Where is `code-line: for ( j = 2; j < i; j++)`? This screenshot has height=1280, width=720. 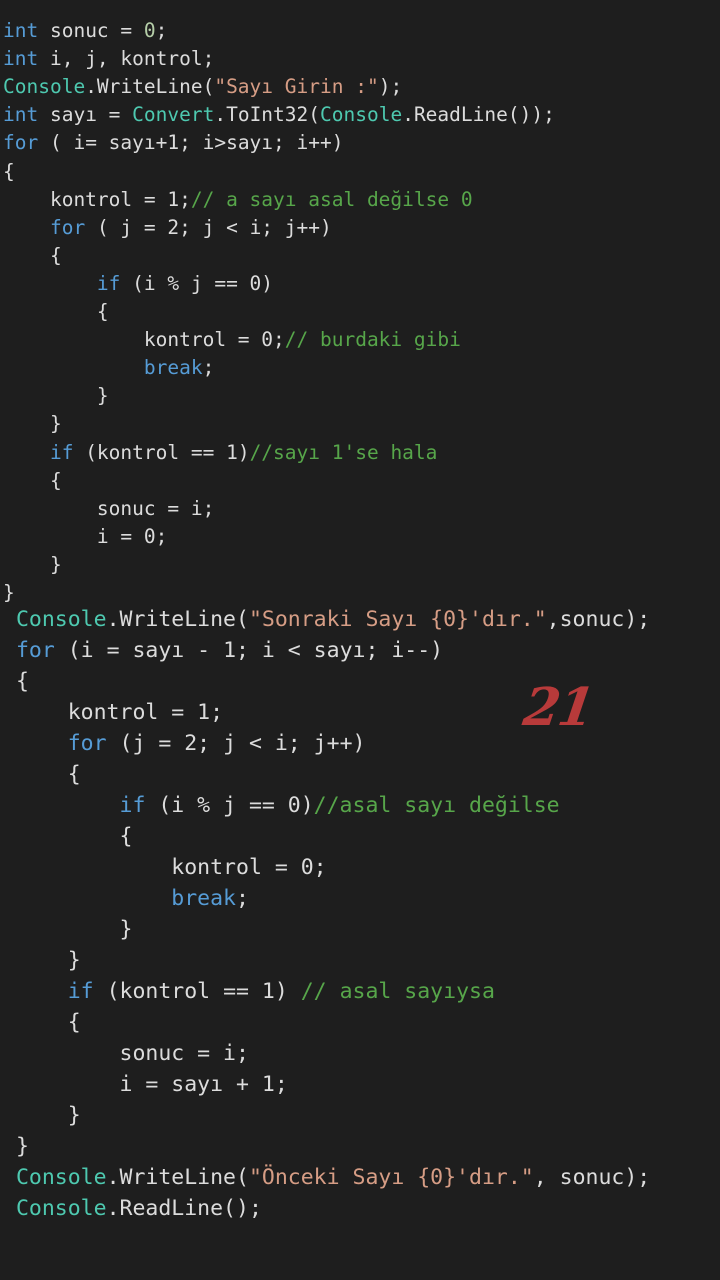 code-line: for ( j = 2; j < i; j++) is located at coordinates (167, 227).